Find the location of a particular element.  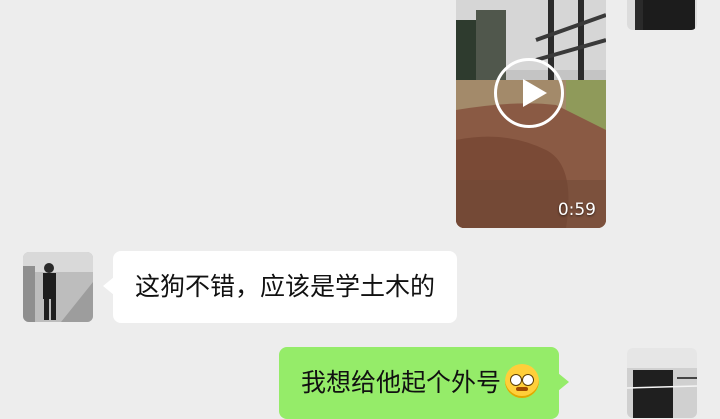

incoming-message-bubble: 这狗不错，应该是学土木的 is located at coordinates (280, 287).